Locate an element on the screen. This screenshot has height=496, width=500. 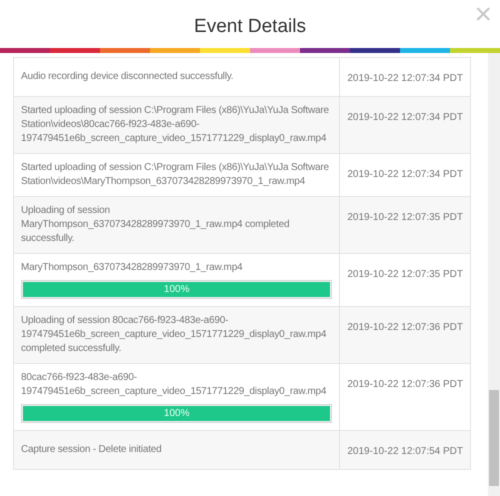
scrollbar is located at coordinates (494, 274).